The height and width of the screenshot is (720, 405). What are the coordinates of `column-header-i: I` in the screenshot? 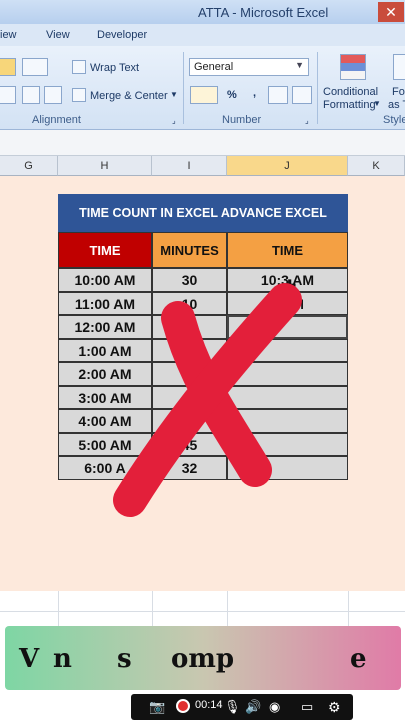 It's located at (189, 166).